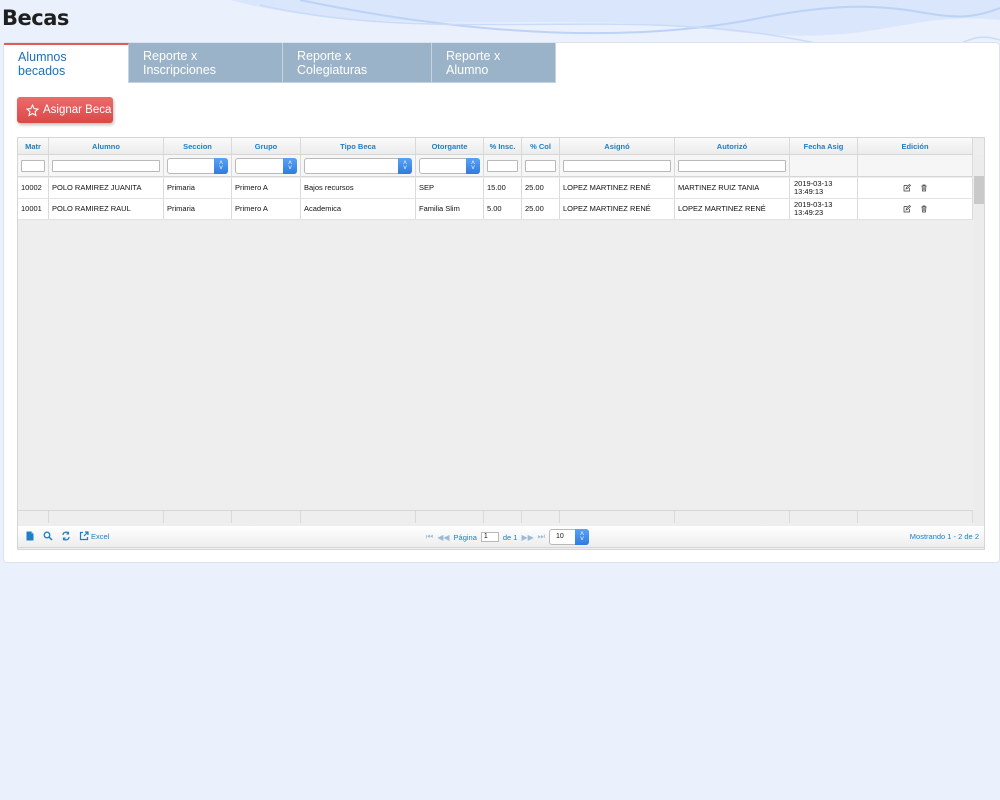  What do you see at coordinates (979, 190) in the screenshot?
I see `grid-scroll-thumb` at bounding box center [979, 190].